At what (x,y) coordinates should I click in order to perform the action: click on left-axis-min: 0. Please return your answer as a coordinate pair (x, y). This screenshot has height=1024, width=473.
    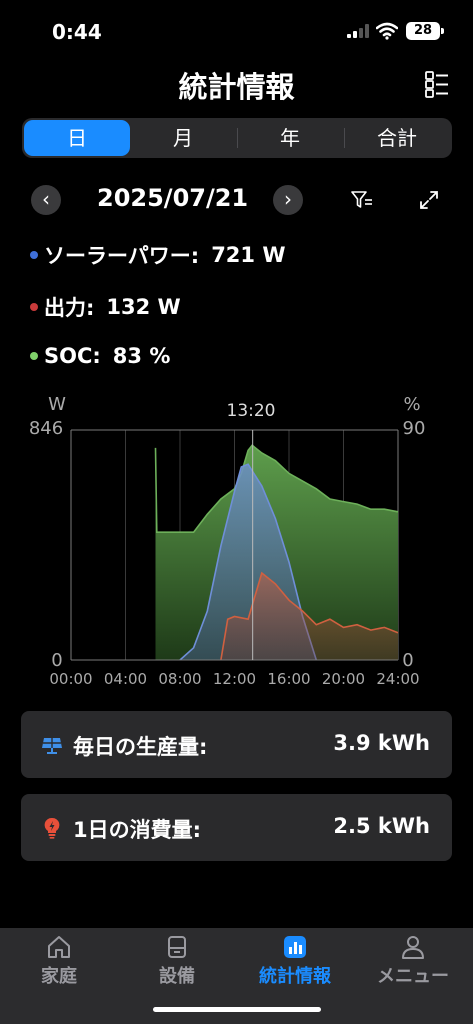
    Looking at the image, I should click on (56, 660).